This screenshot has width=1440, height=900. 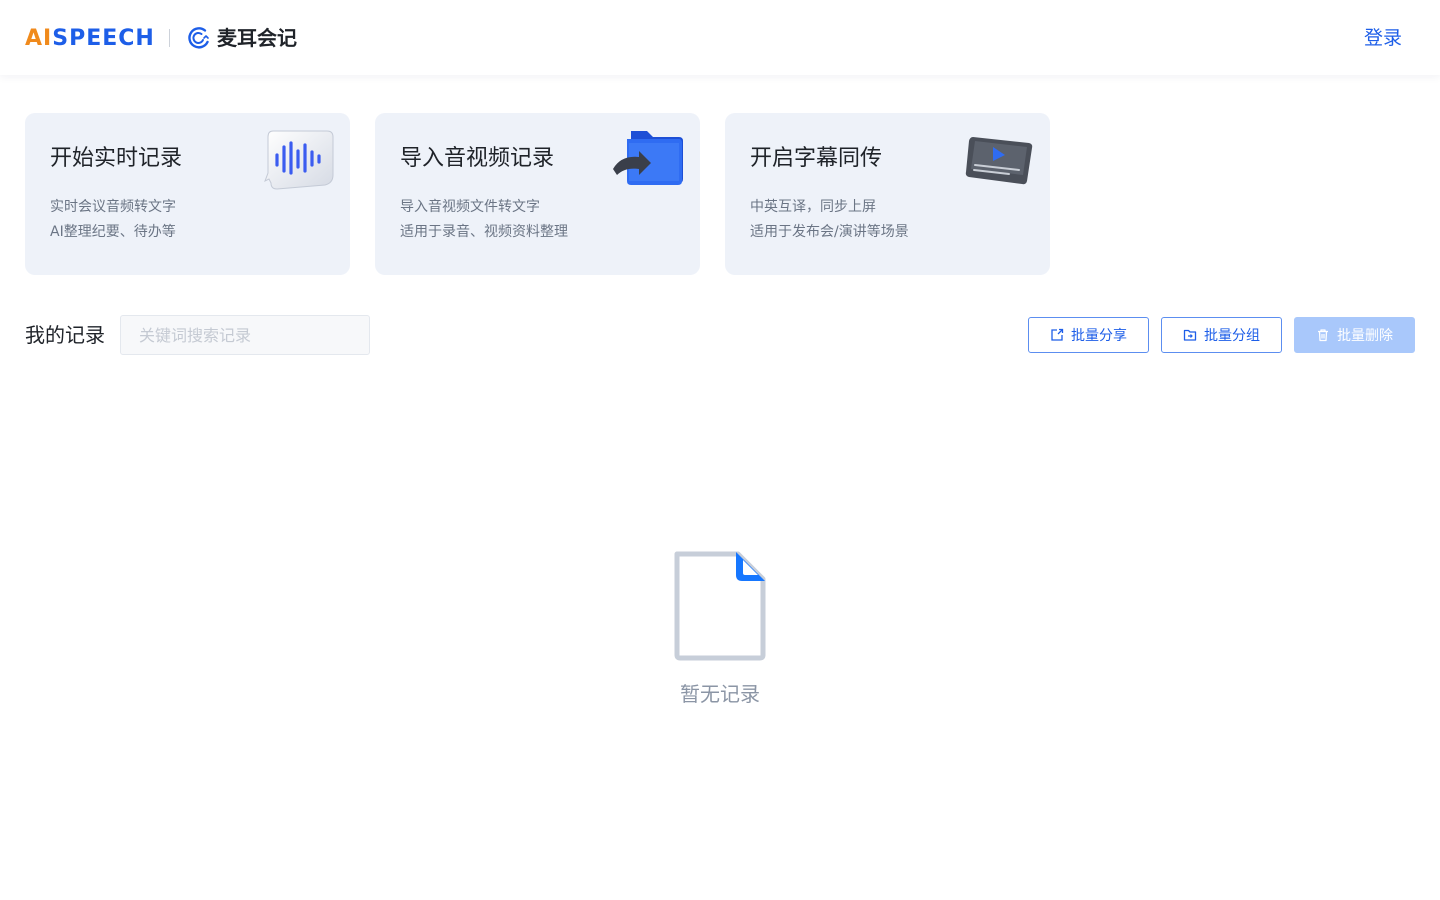 What do you see at coordinates (484, 232) in the screenshot?
I see `card-desc-line2: 适用于录音、视频资料整理` at bounding box center [484, 232].